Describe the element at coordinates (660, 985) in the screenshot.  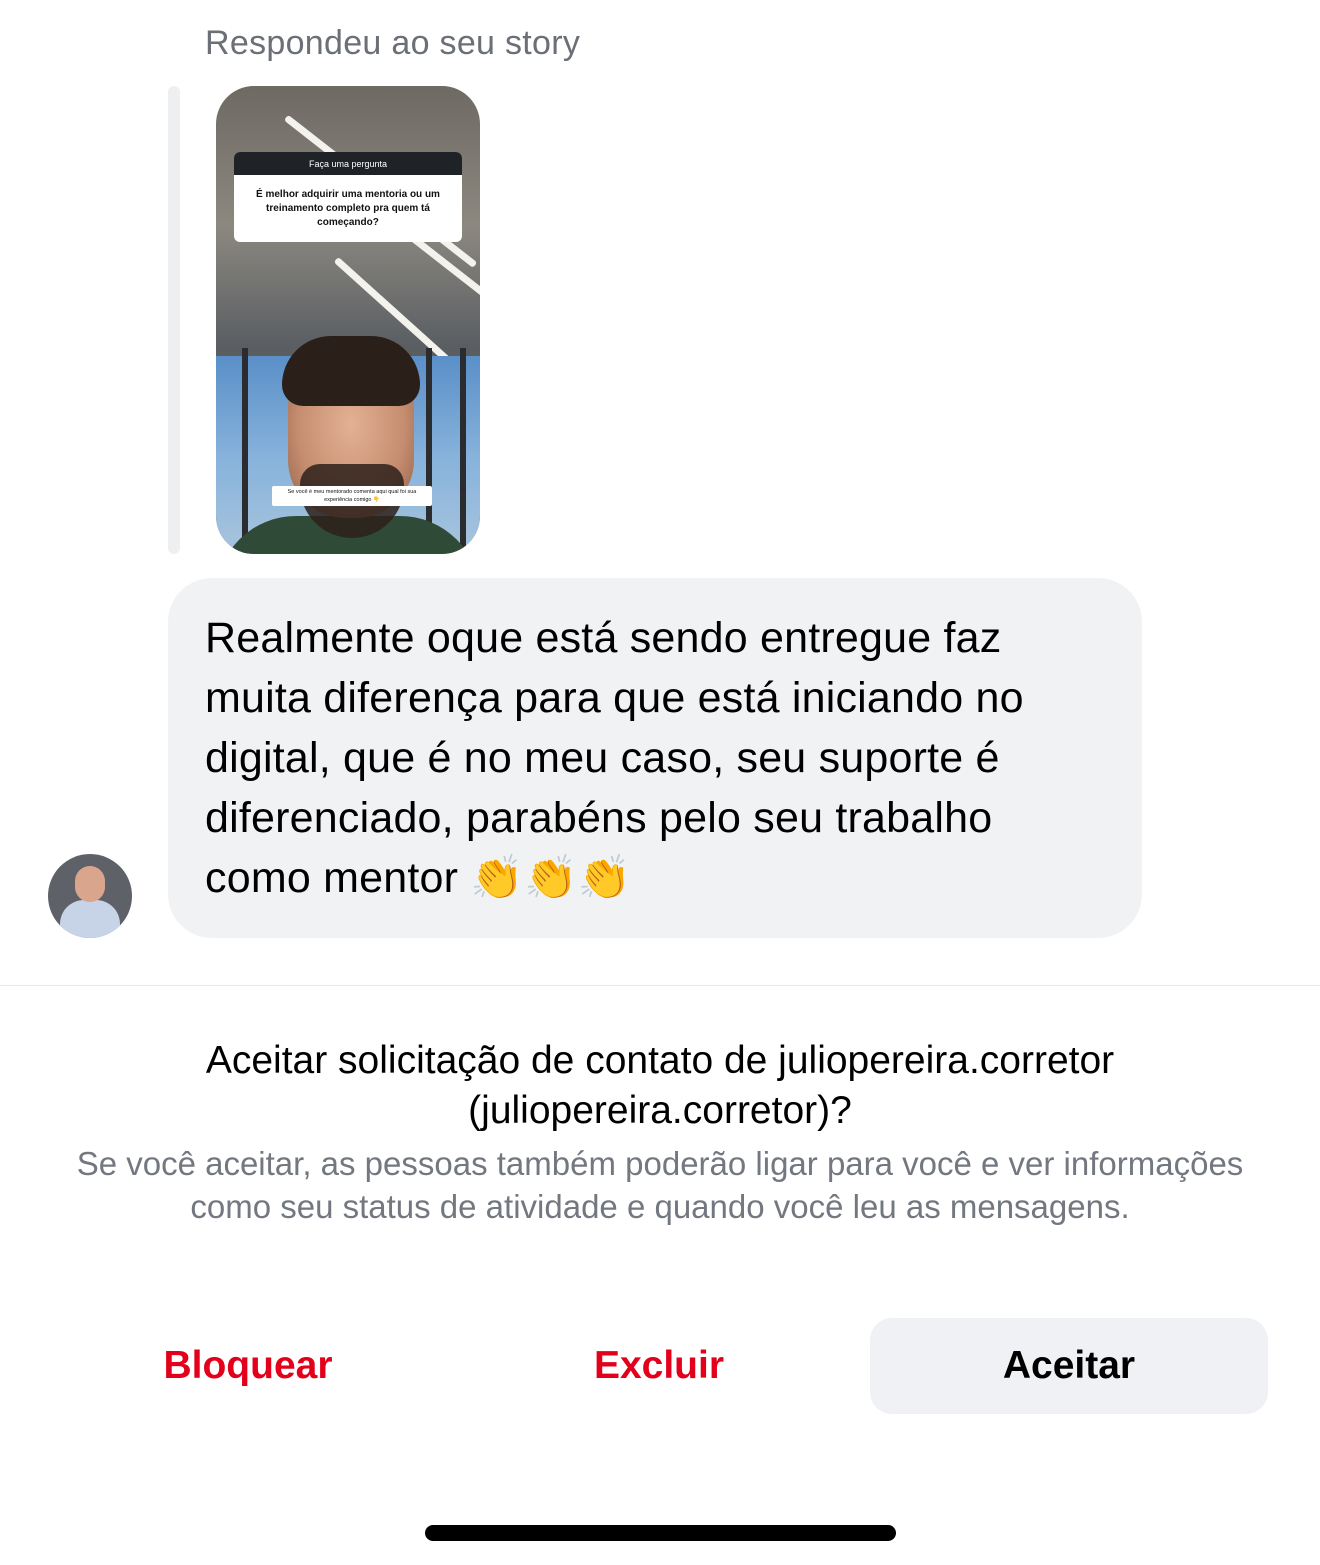
I see `divider` at that location.